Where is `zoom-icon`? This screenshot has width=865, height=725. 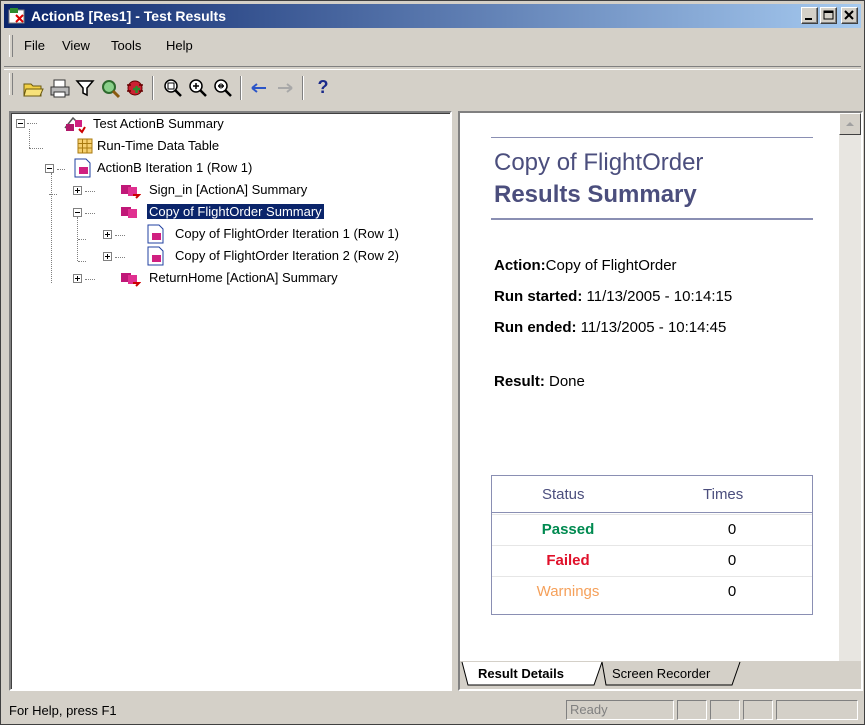 zoom-icon is located at coordinates (173, 88).